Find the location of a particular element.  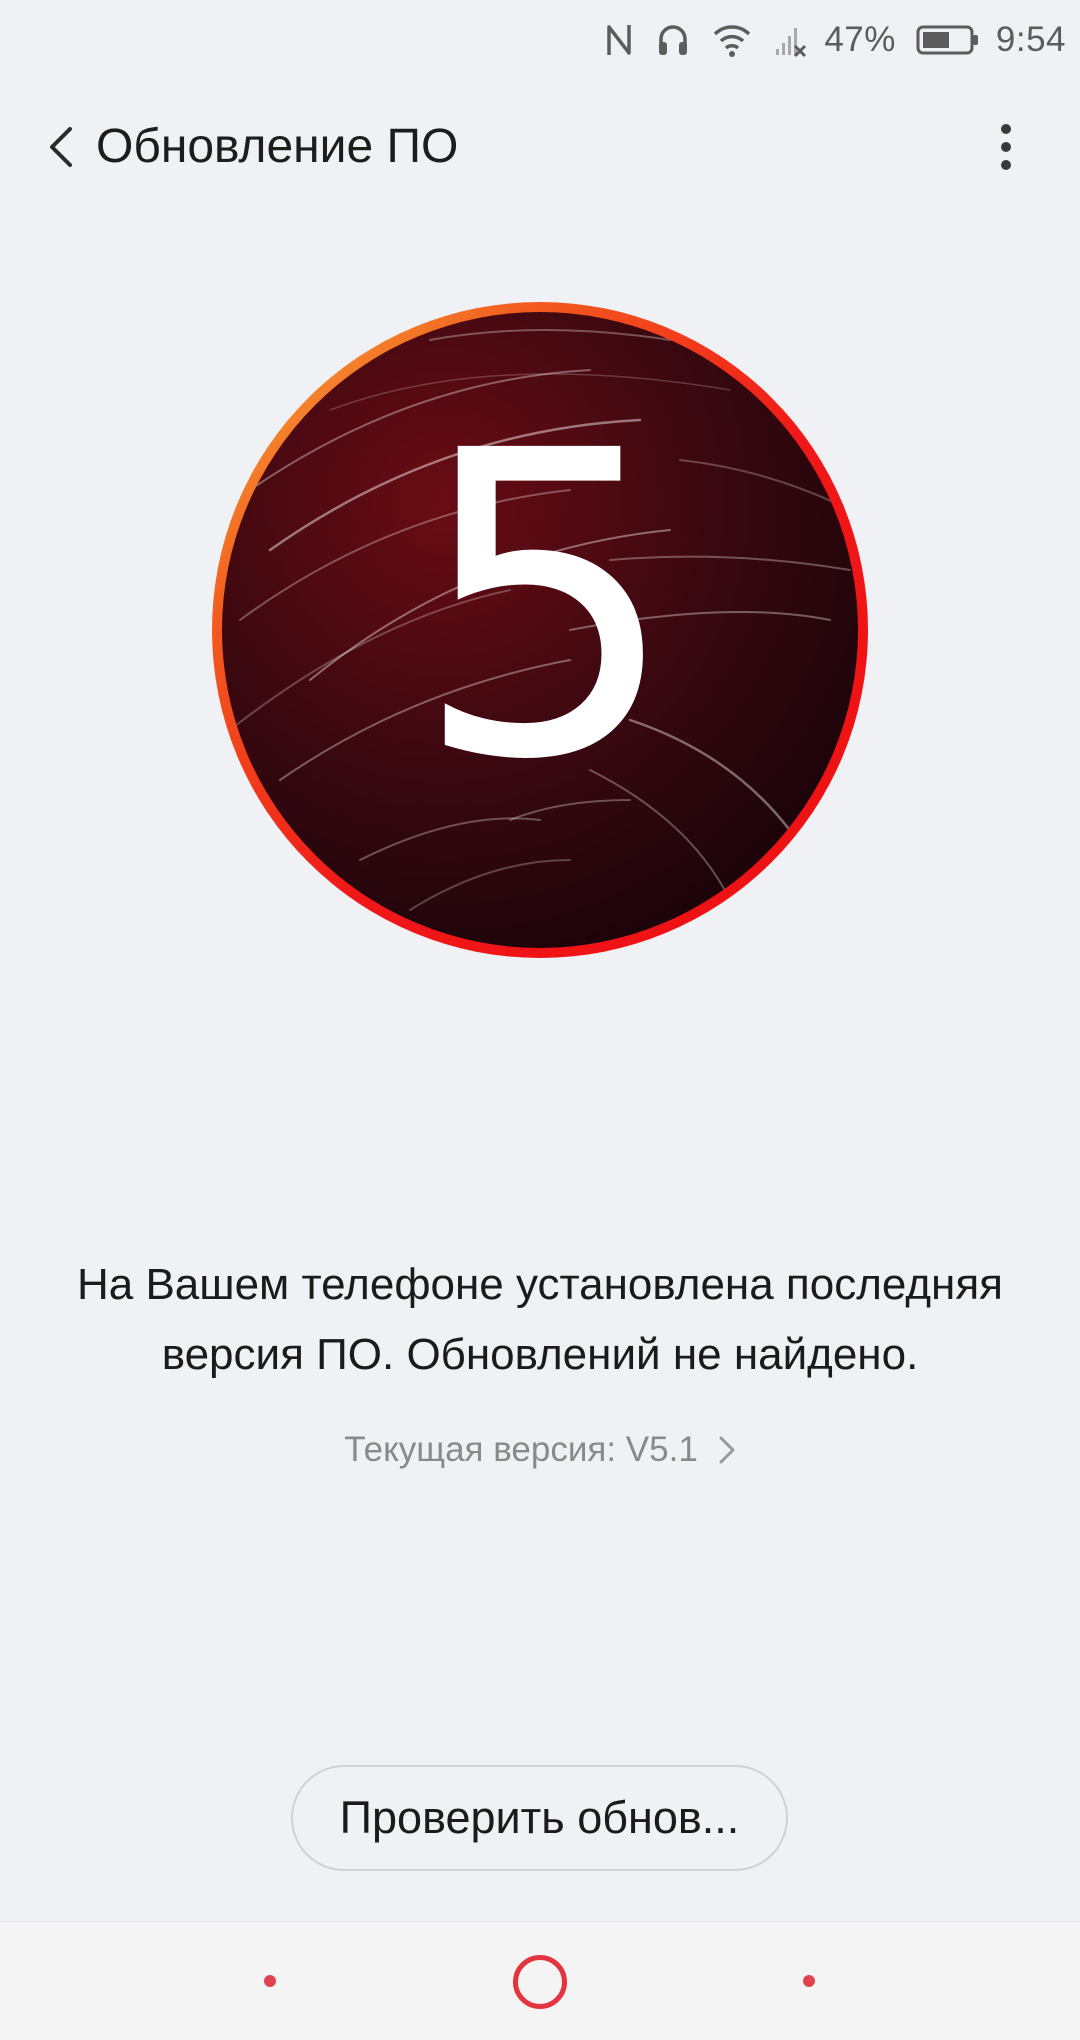

more-options-button is located at coordinates (1006, 147).